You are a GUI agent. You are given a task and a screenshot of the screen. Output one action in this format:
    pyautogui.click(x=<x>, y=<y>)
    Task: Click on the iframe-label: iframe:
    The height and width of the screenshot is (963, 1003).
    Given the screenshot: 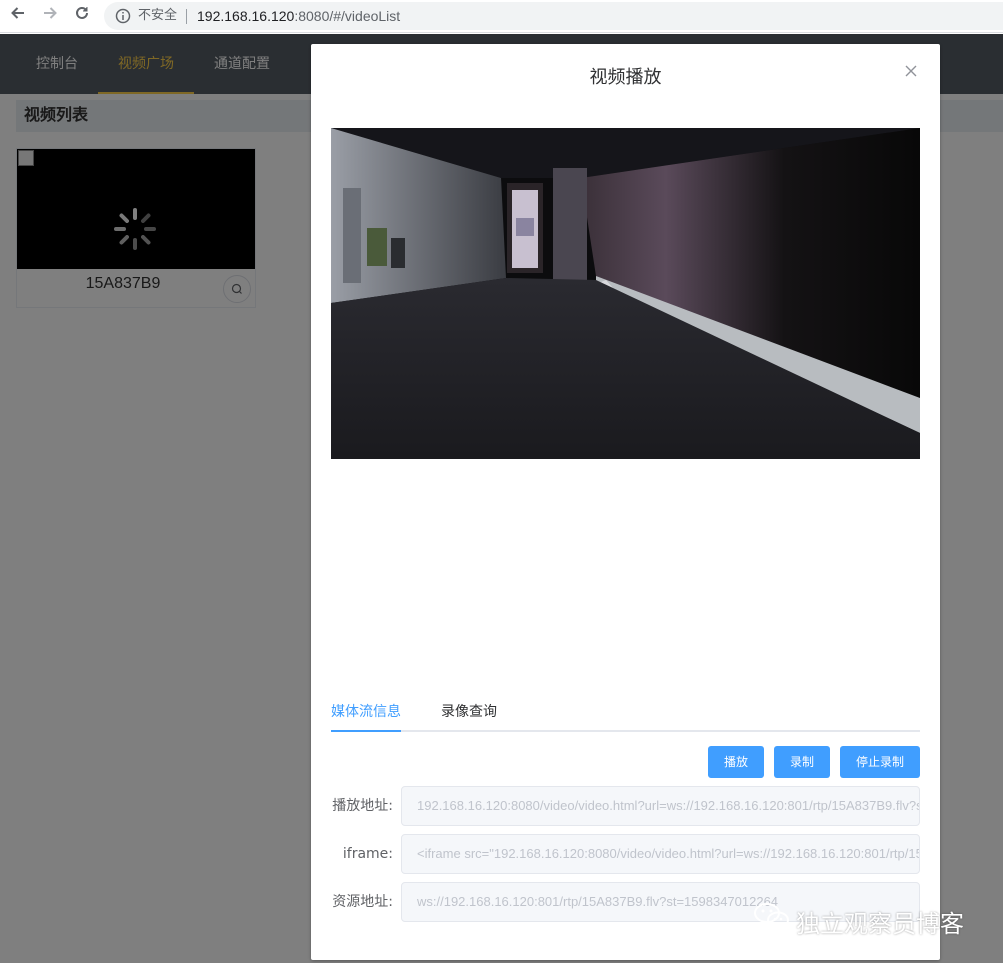 What is the action you would take?
    pyautogui.click(x=367, y=854)
    